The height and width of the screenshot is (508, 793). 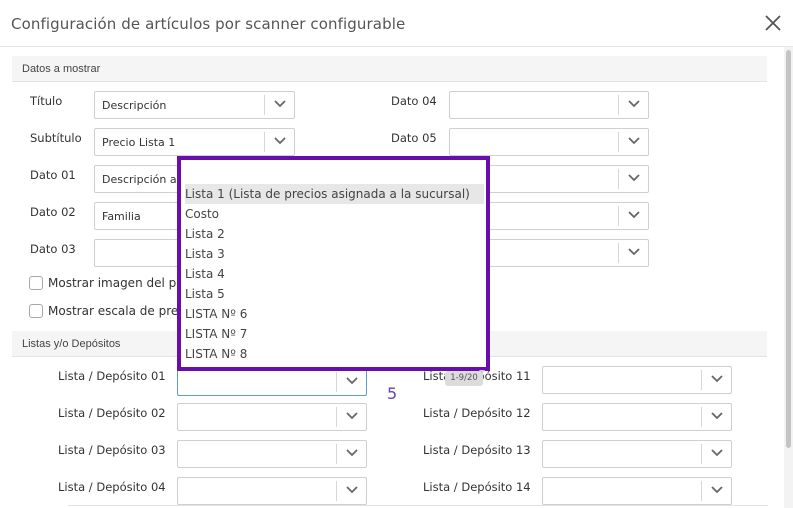 I want to click on lista12-select, so click(x=637, y=417).